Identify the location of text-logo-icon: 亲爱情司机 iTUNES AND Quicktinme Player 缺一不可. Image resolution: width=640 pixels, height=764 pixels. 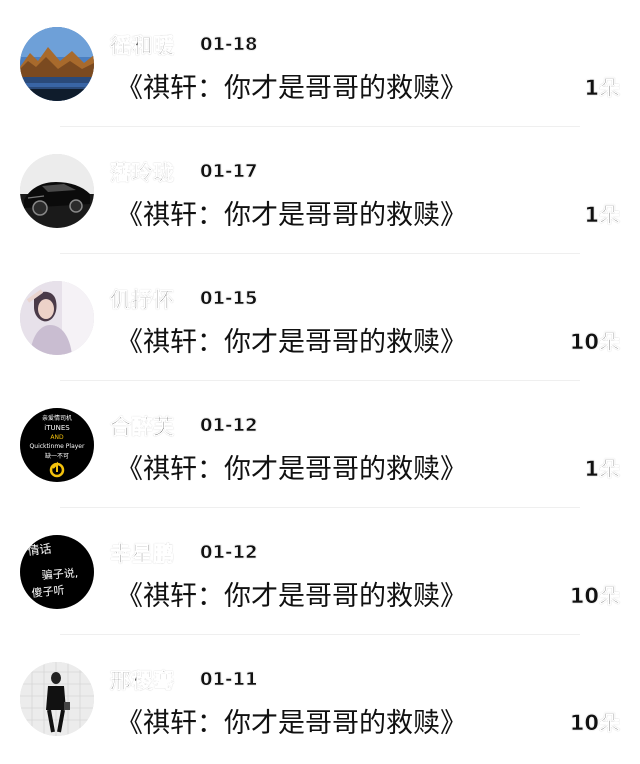
(57, 445).